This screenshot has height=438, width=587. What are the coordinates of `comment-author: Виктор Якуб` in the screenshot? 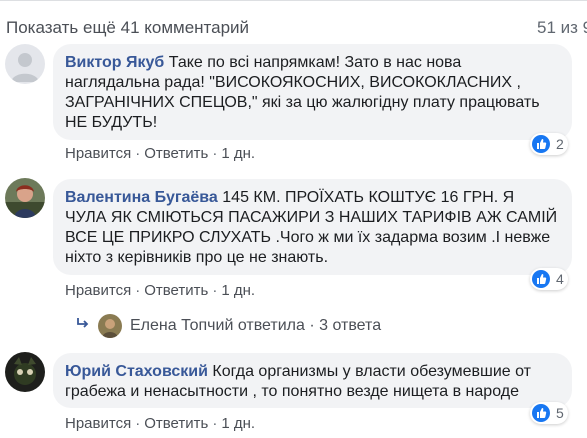 It's located at (114, 62).